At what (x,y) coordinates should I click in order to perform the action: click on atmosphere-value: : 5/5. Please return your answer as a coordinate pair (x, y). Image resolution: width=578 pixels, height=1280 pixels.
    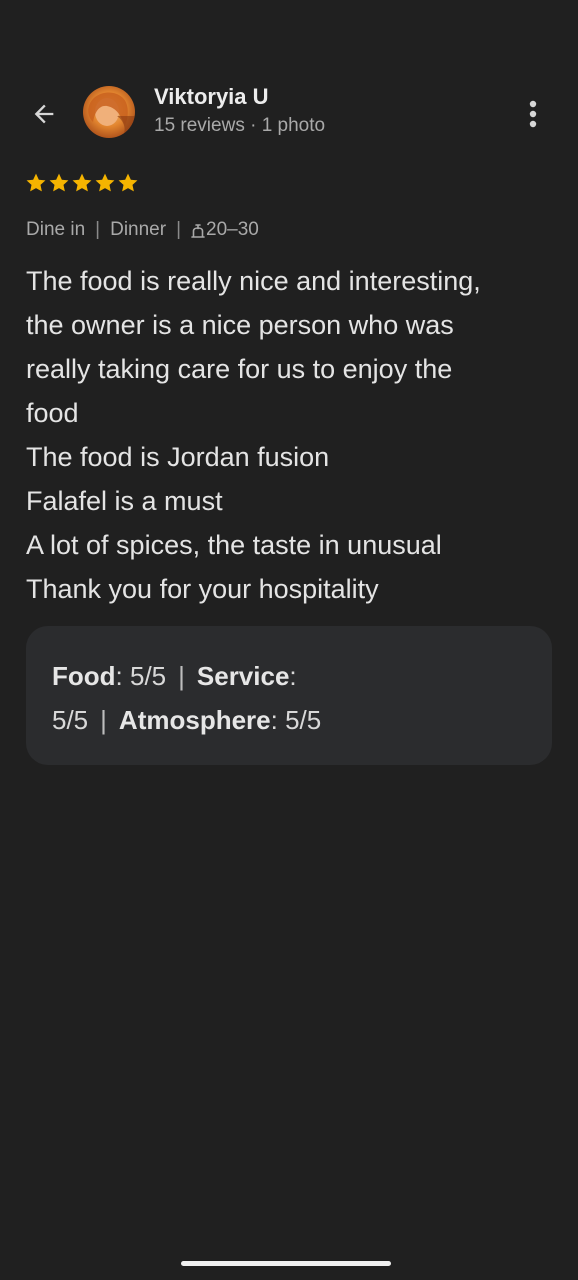
    Looking at the image, I should click on (296, 720).